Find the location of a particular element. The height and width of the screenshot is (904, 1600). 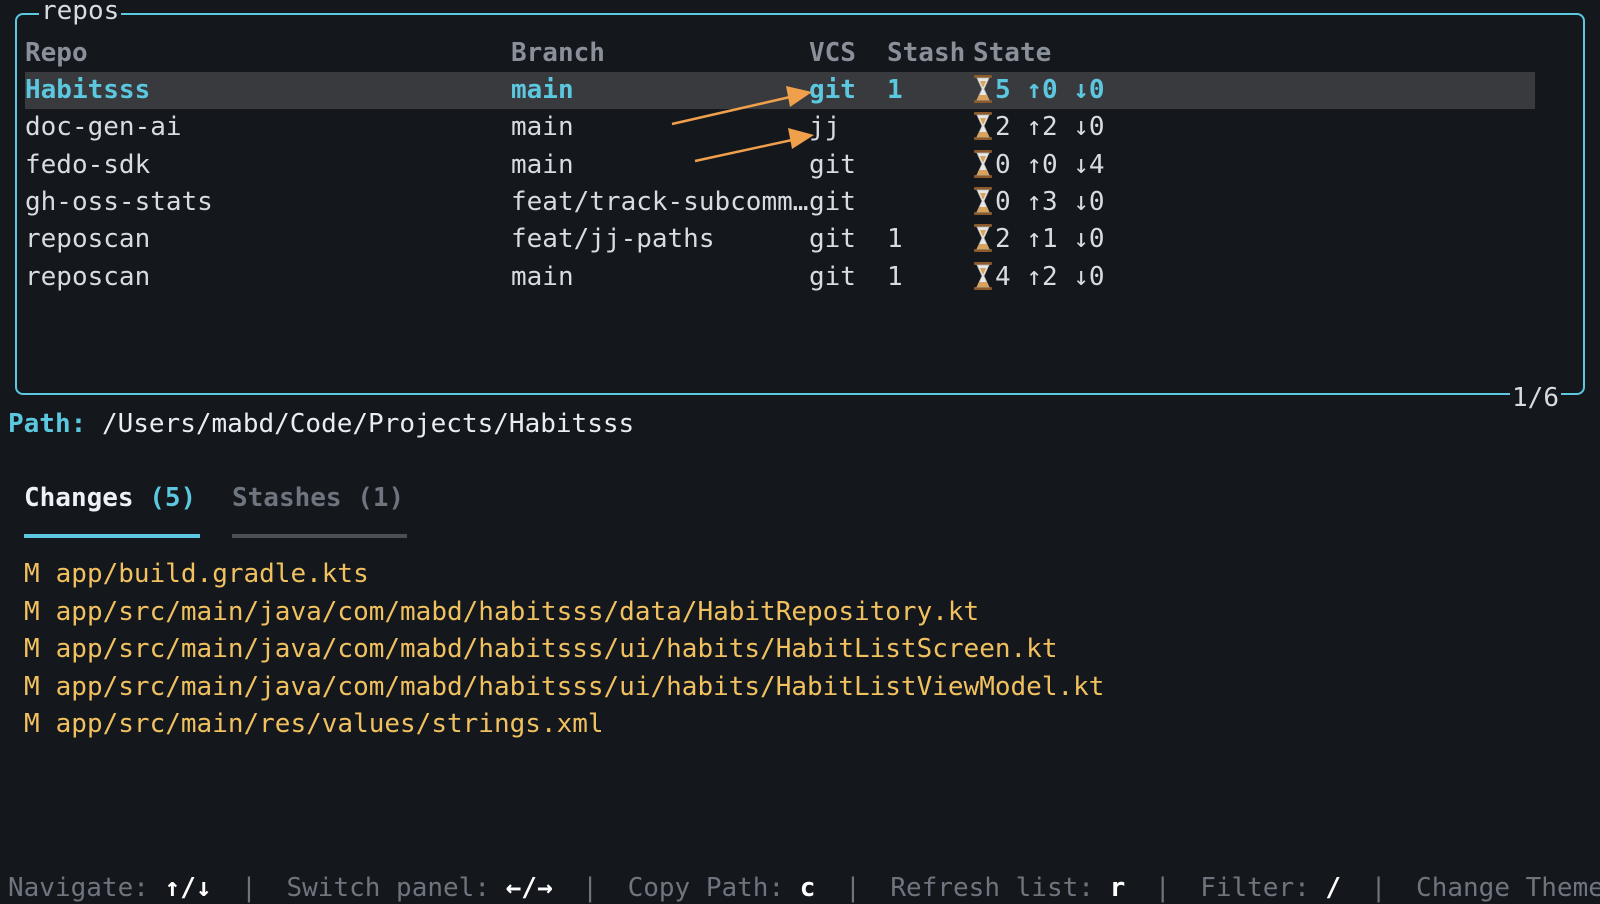

state-value: 0 ↑0 ↓4 is located at coordinates (1050, 164).